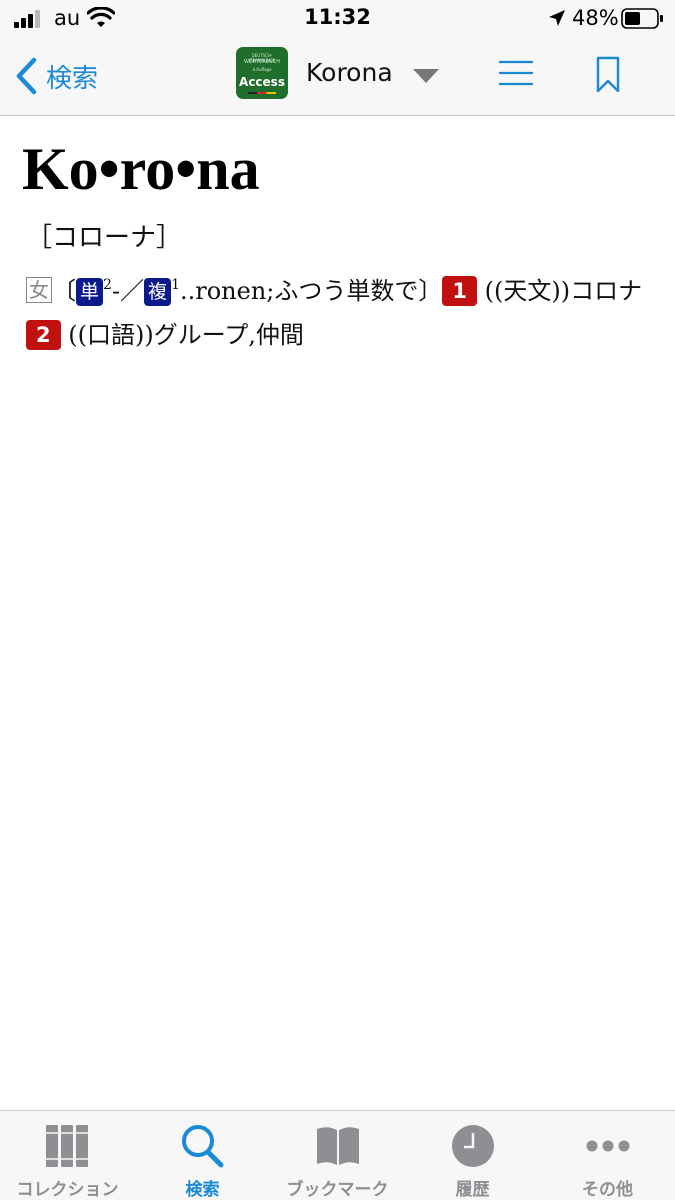 Image resolution: width=675 pixels, height=1200 pixels. Describe the element at coordinates (642, 18) in the screenshot. I see `battery-icon` at that location.